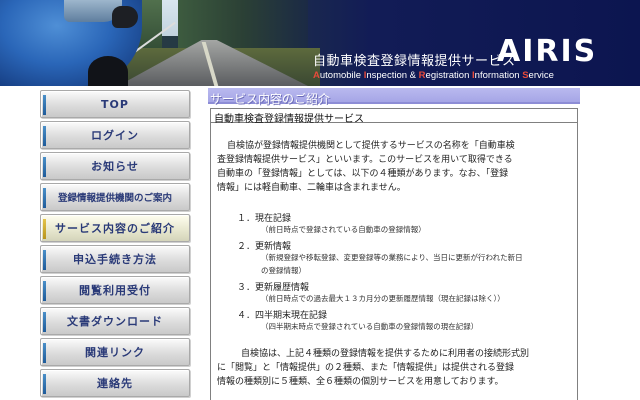  I want to click on record-type-note: （四半期末時点で登録されている自動車の登録情報の現在記録）, so click(370, 326).